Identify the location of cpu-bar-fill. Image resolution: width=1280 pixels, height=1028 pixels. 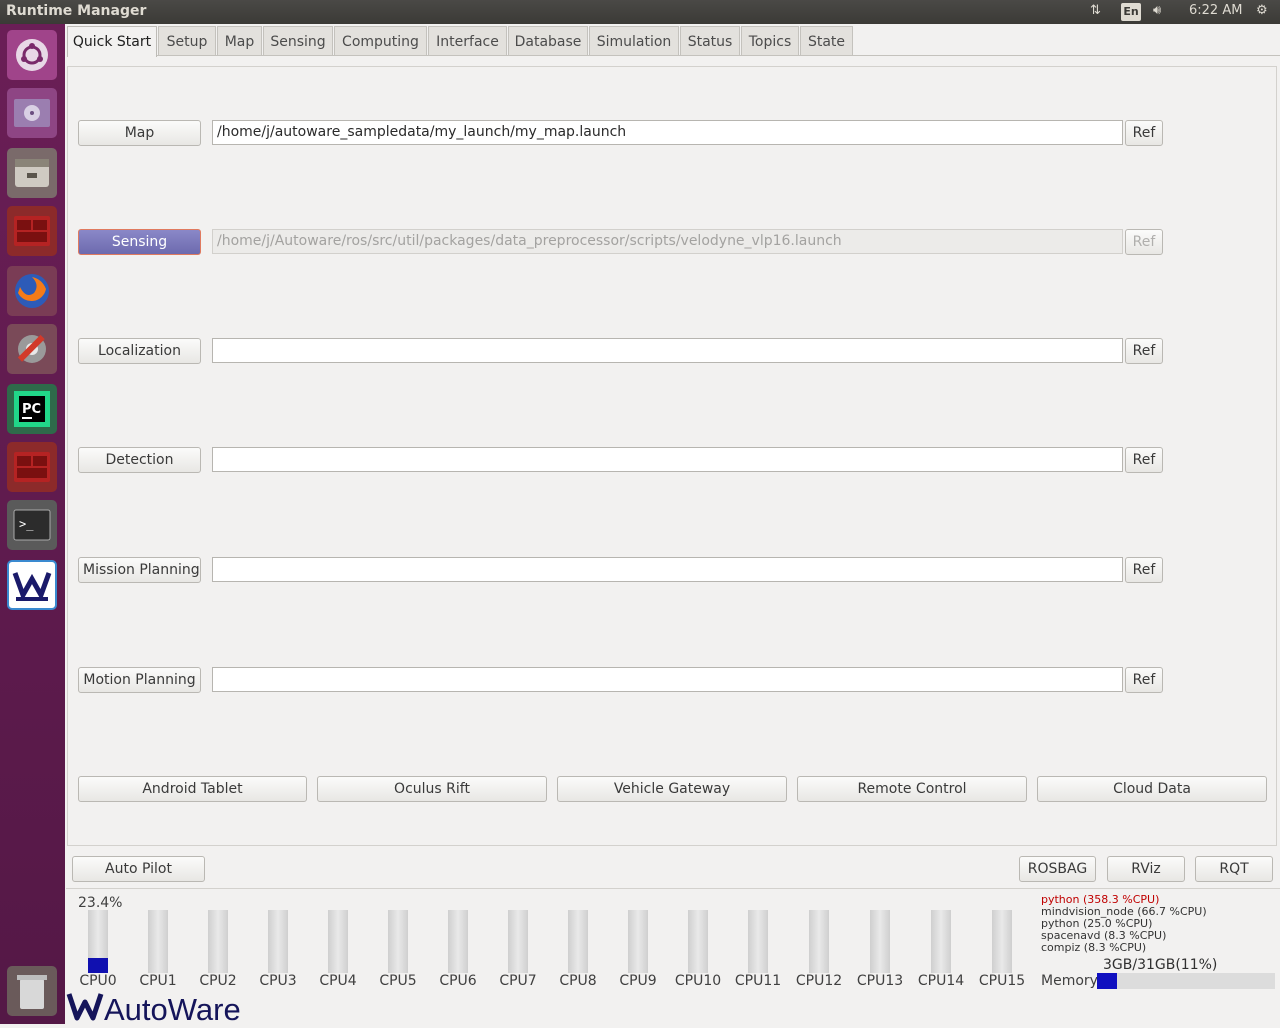
(98, 965).